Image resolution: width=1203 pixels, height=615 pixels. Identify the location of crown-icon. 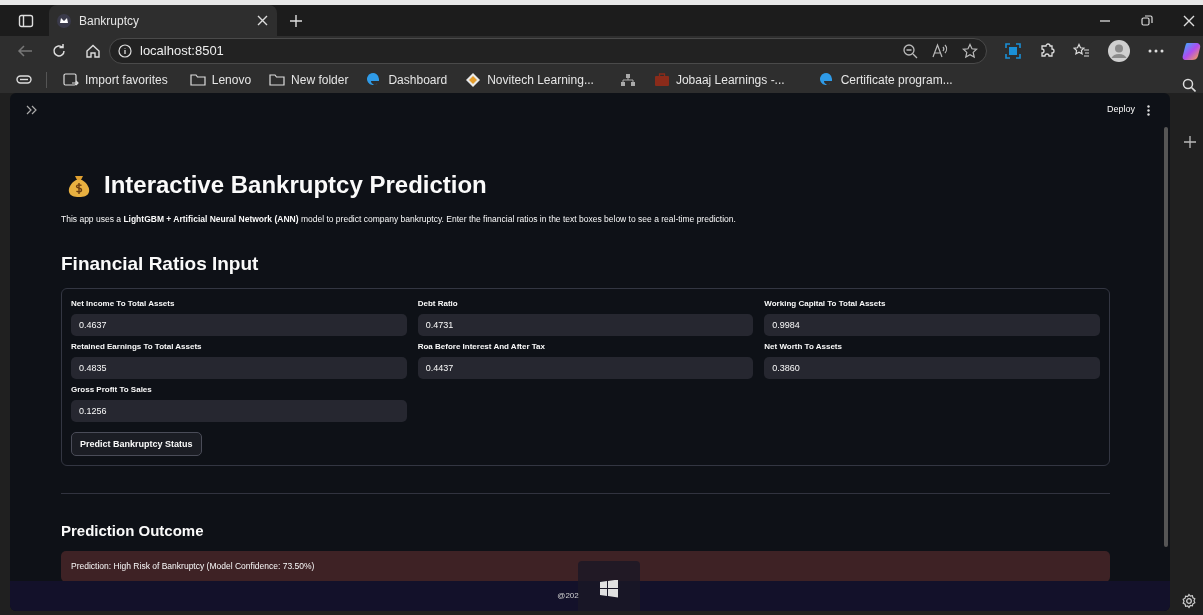
(64, 20).